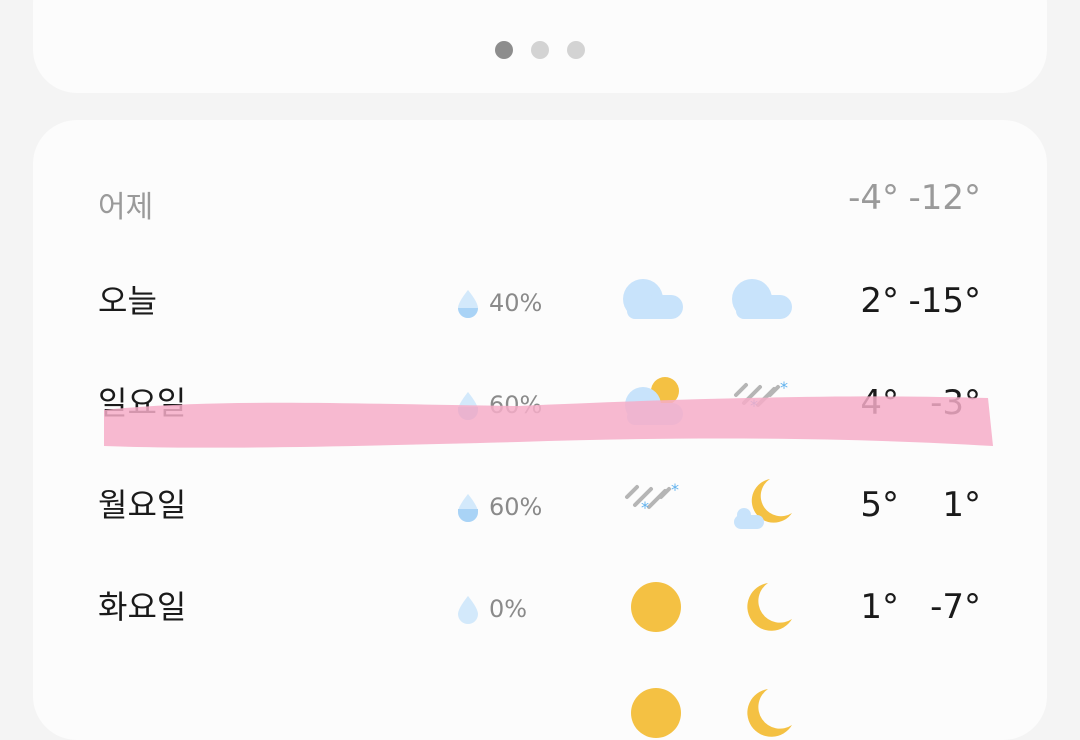  I want to click on high-temp: 4°, so click(879, 403).